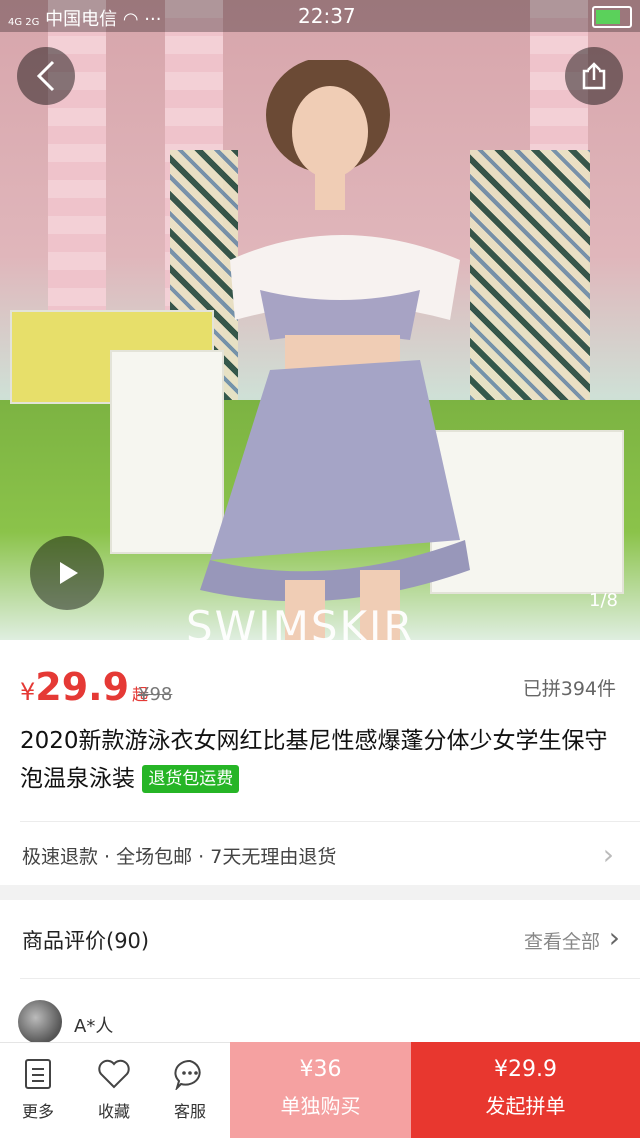  What do you see at coordinates (320, 1090) in the screenshot?
I see `buy-alone-button: ¥36 单独购买` at bounding box center [320, 1090].